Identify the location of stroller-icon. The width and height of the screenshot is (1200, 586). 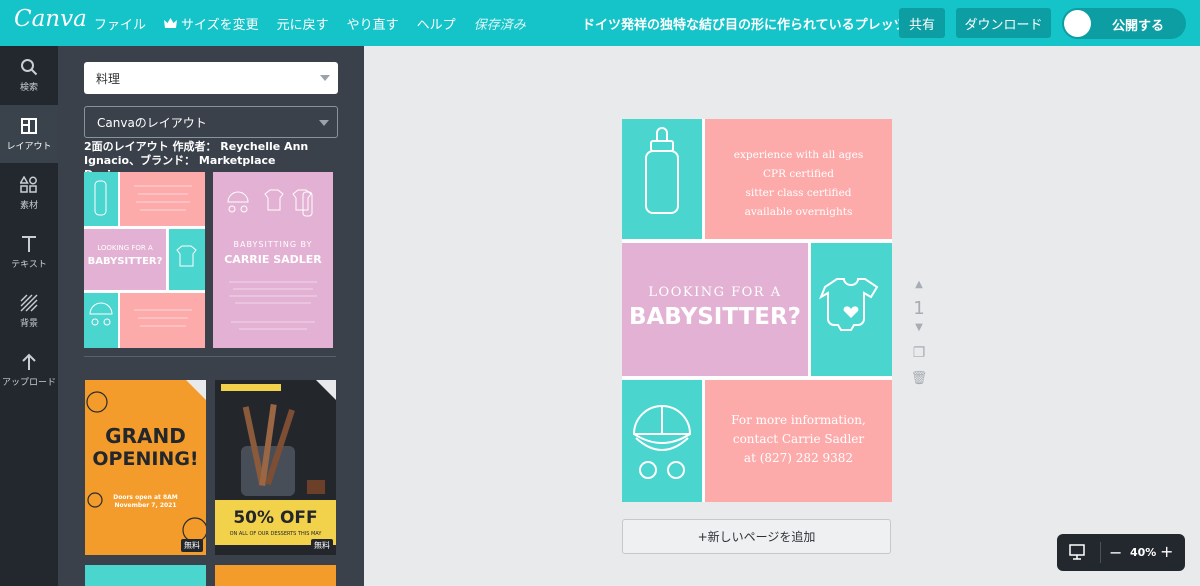
(662, 442).